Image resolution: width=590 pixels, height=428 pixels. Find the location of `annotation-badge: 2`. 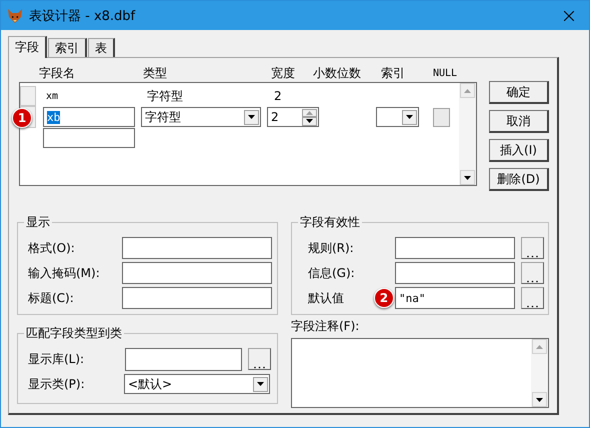

annotation-badge: 2 is located at coordinates (384, 298).